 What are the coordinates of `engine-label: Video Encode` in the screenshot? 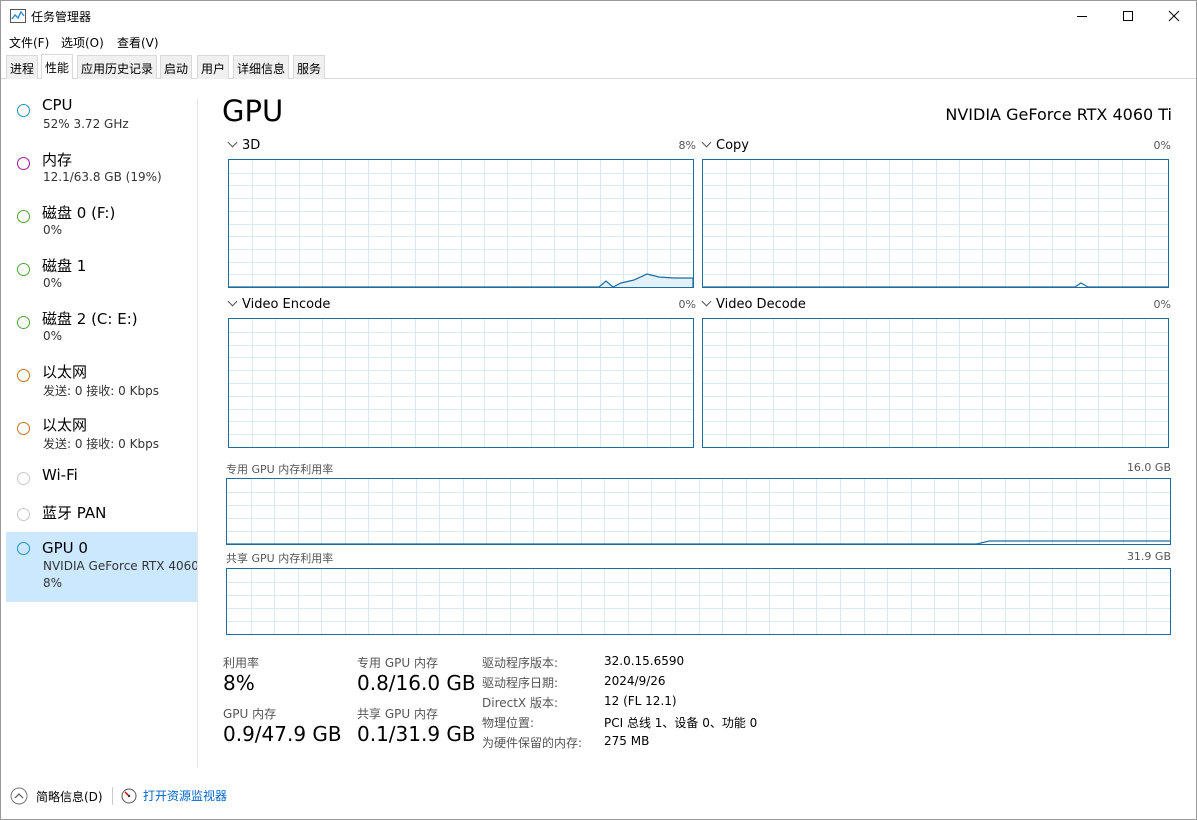 It's located at (286, 304).